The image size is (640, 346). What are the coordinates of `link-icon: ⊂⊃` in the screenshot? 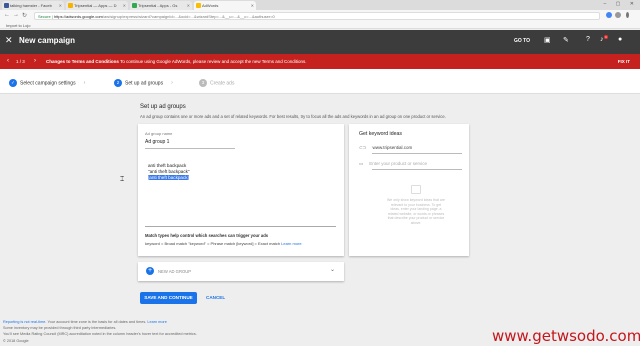 It's located at (363, 147).